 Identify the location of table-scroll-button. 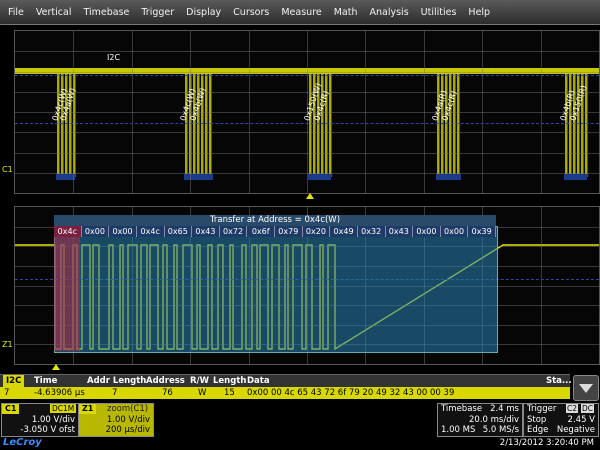
(586, 388).